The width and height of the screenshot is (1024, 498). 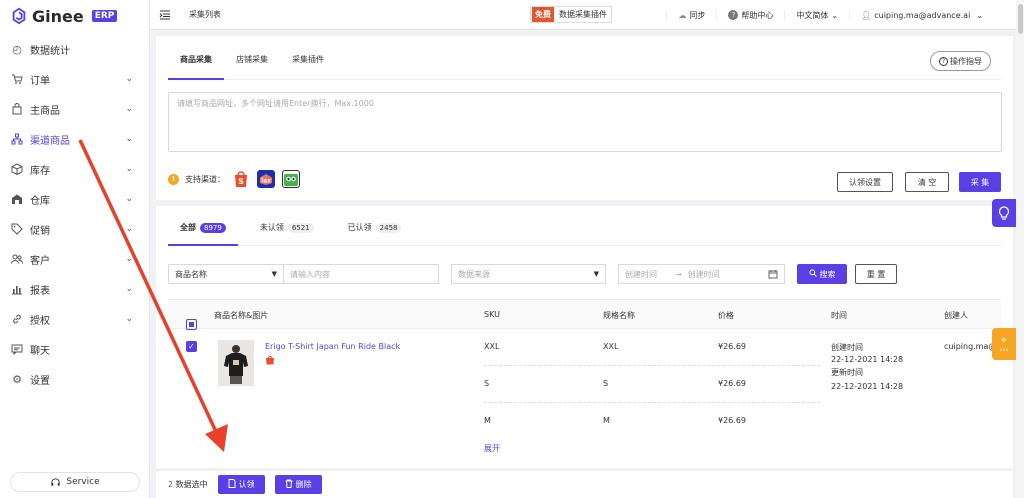 I want to click on sidebar-item-warehouse: 仓库 ⌄, so click(x=74, y=199).